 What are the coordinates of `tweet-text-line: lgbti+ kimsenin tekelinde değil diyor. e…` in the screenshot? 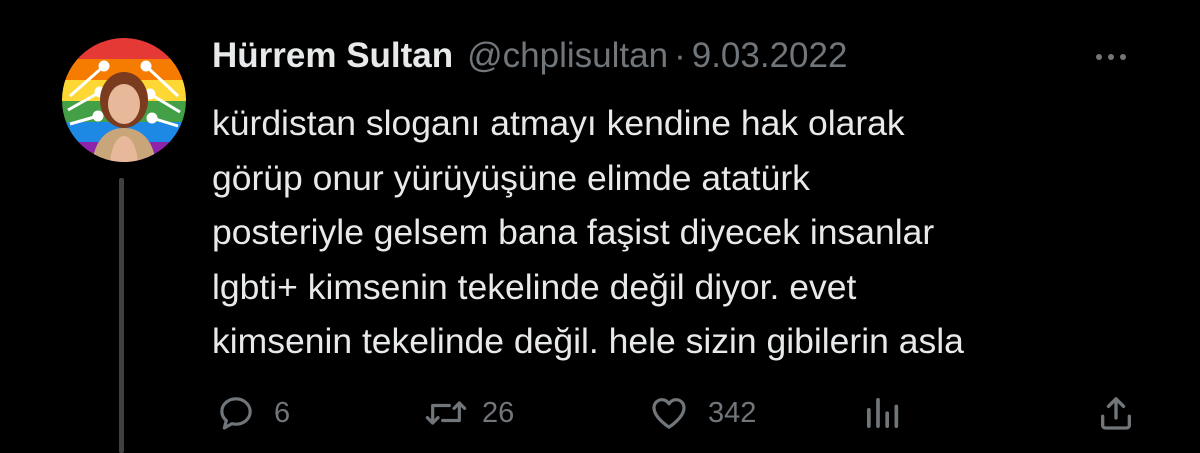 It's located at (534, 286).